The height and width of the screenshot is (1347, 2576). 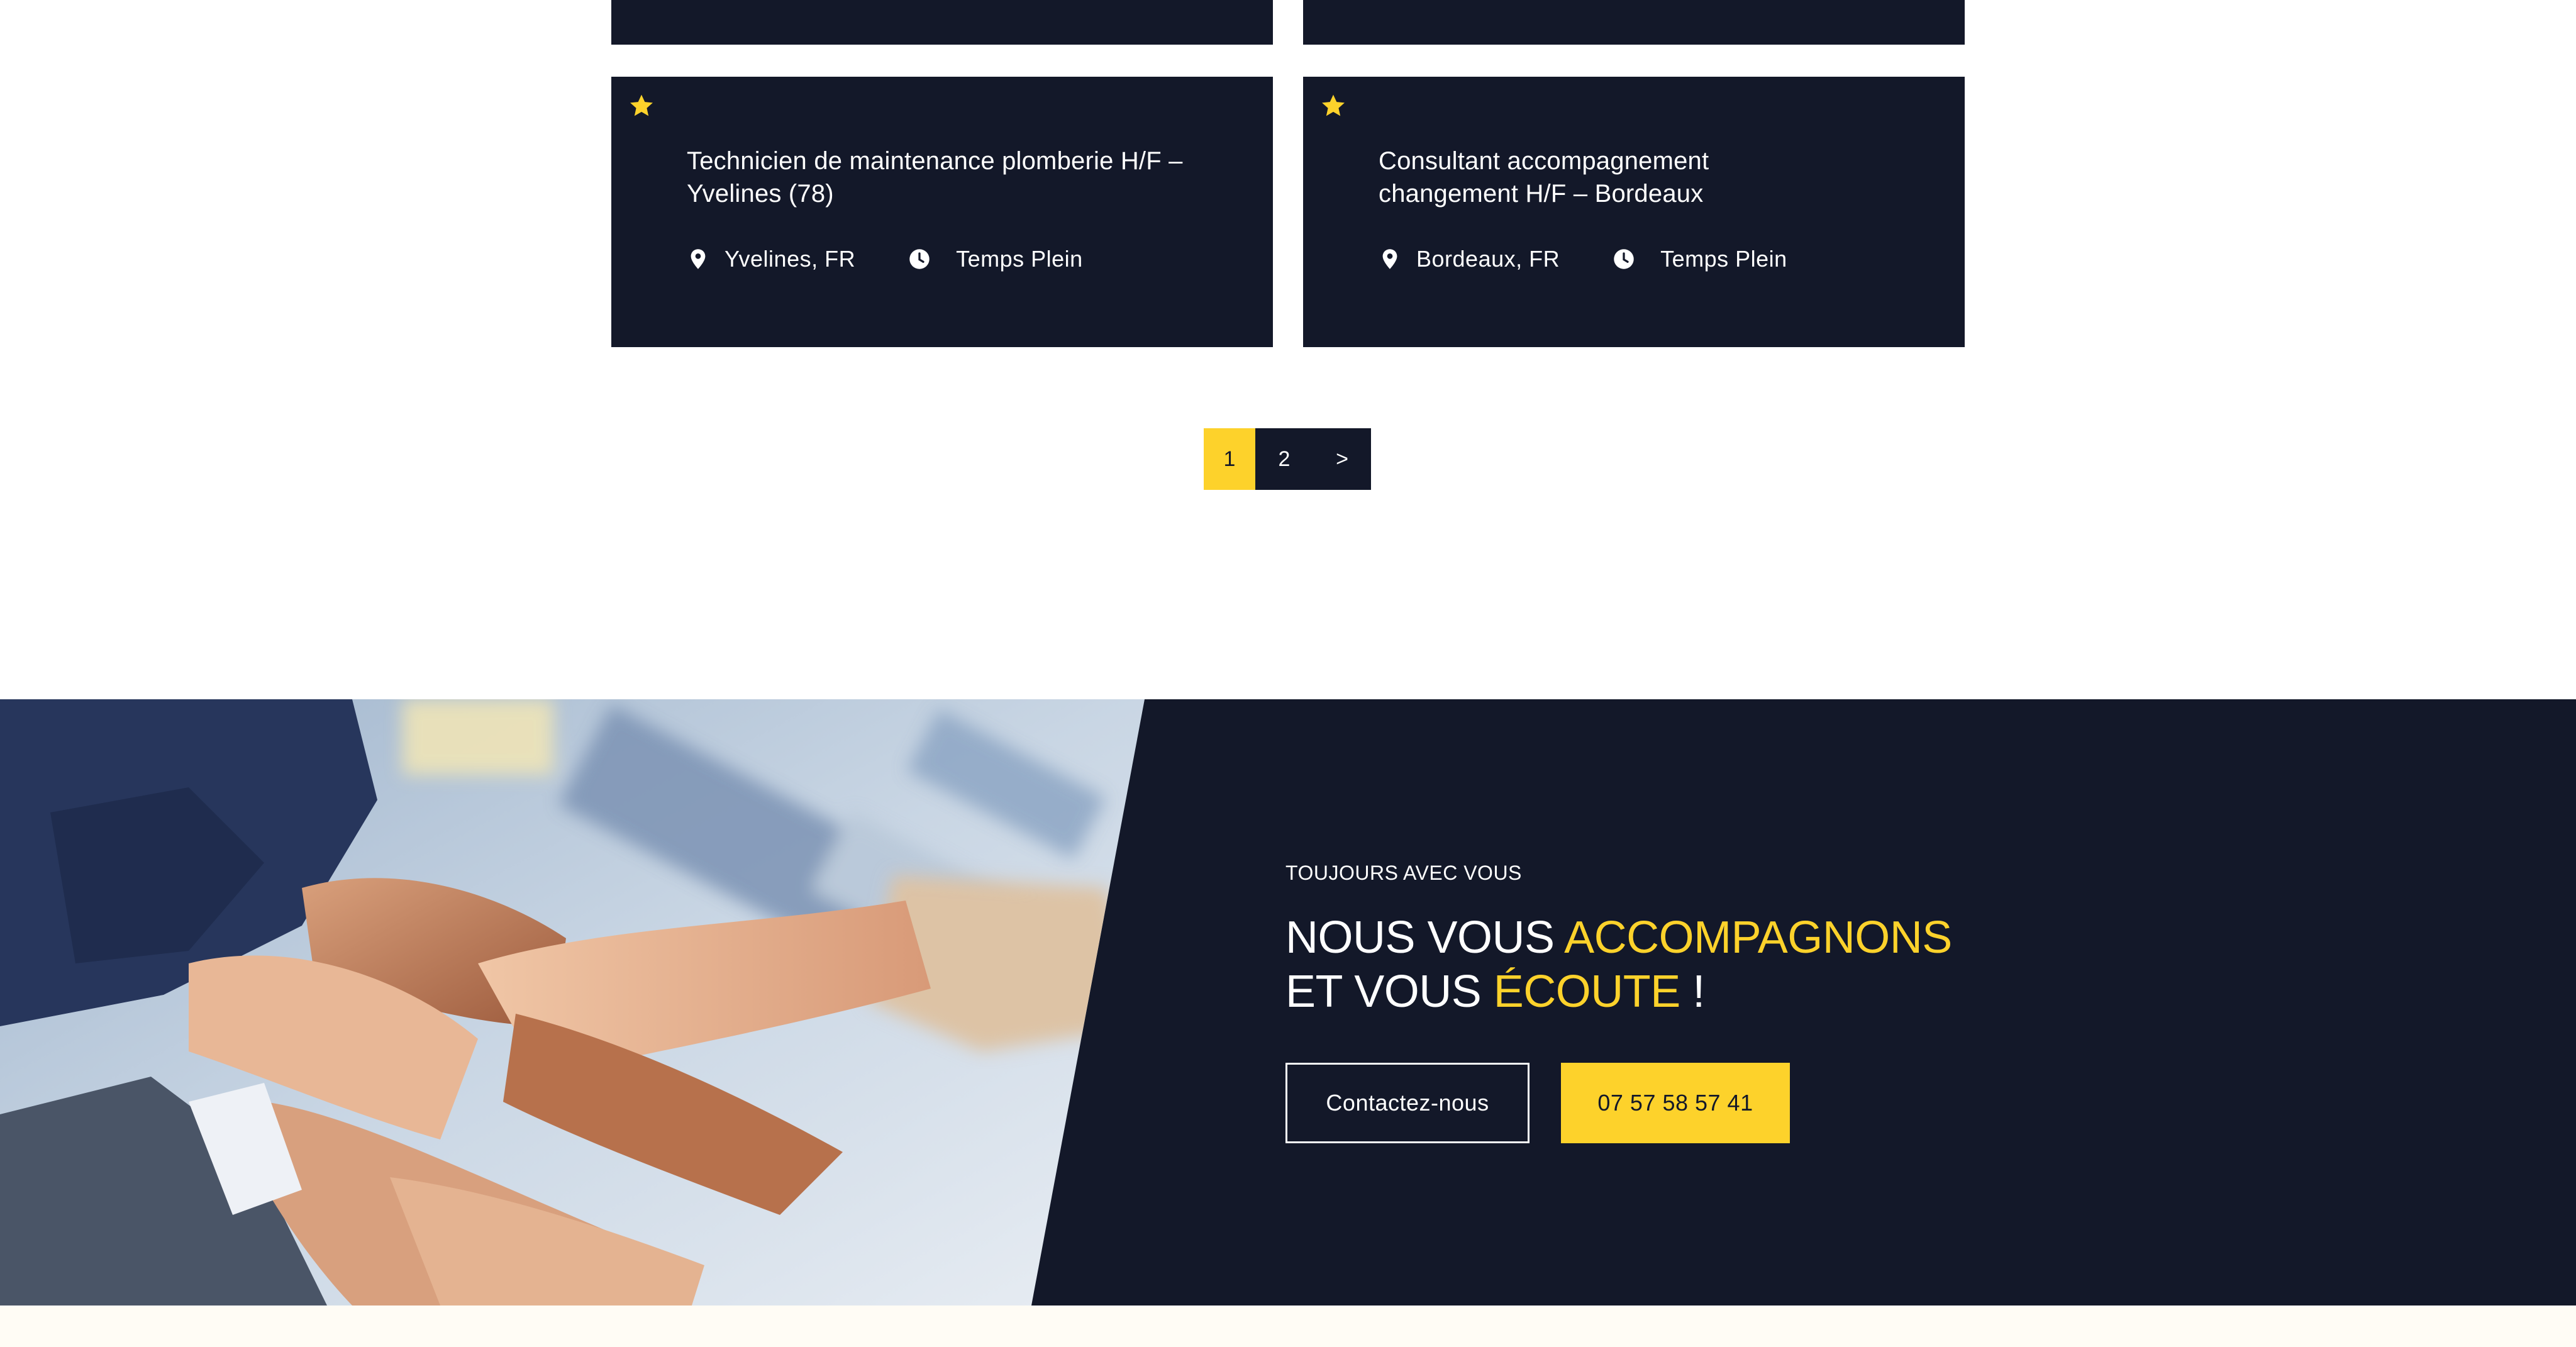 What do you see at coordinates (1342, 459) in the screenshot?
I see `next-page-button: >` at bounding box center [1342, 459].